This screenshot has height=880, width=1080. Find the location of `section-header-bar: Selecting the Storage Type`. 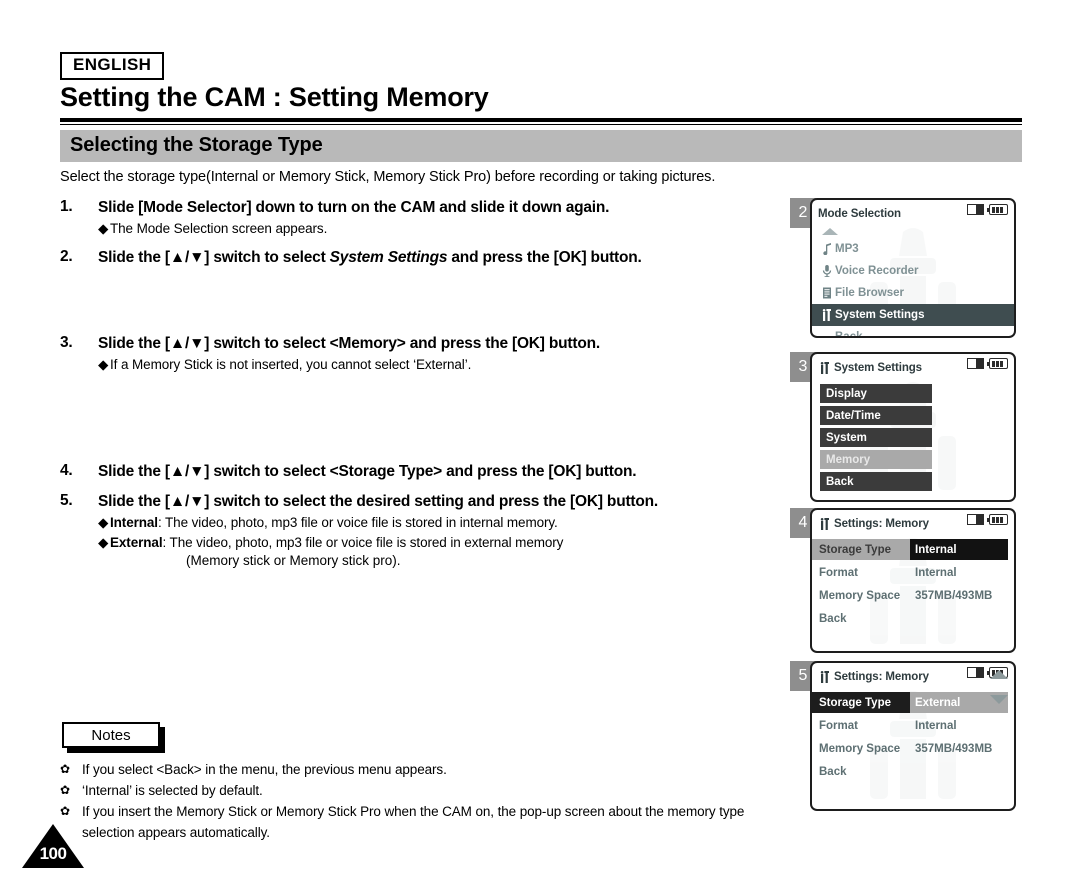

section-header-bar: Selecting the Storage Type is located at coordinates (541, 146).